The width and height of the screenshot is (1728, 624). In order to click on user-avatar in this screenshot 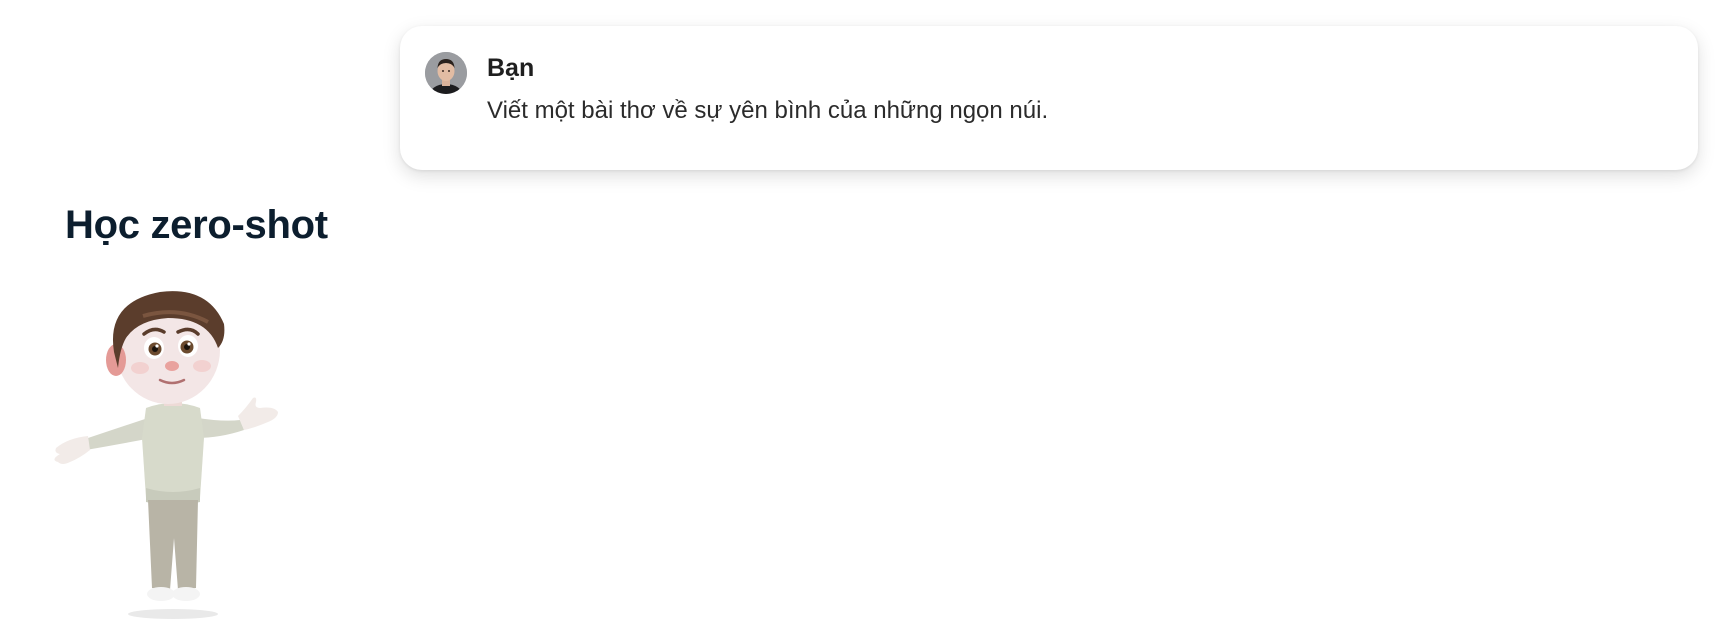, I will do `click(446, 73)`.